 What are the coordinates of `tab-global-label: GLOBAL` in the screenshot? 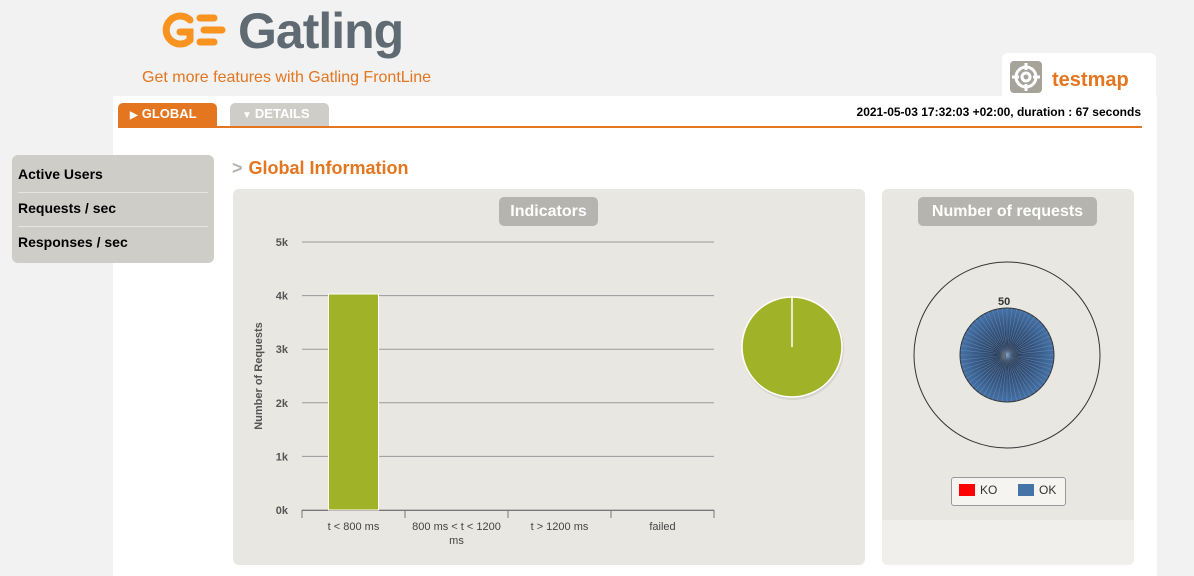 It's located at (169, 113).